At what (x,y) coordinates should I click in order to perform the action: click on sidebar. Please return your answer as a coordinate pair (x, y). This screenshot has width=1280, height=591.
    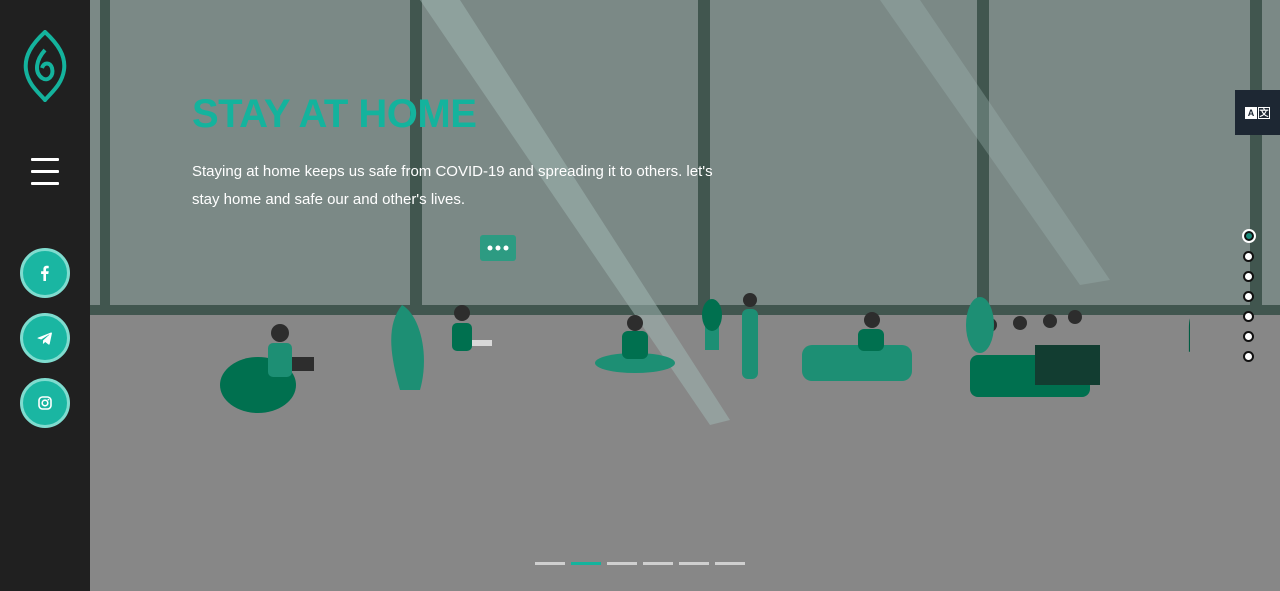
    Looking at the image, I should click on (45, 295).